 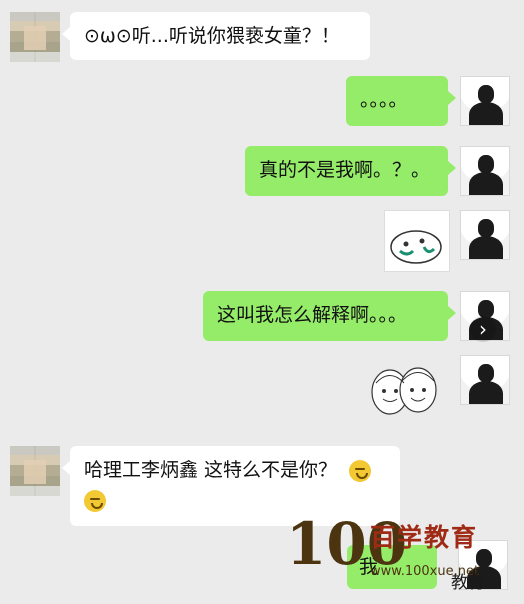 I want to click on outgoing-message: 真的不是我啊。？。, so click(x=350, y=171).